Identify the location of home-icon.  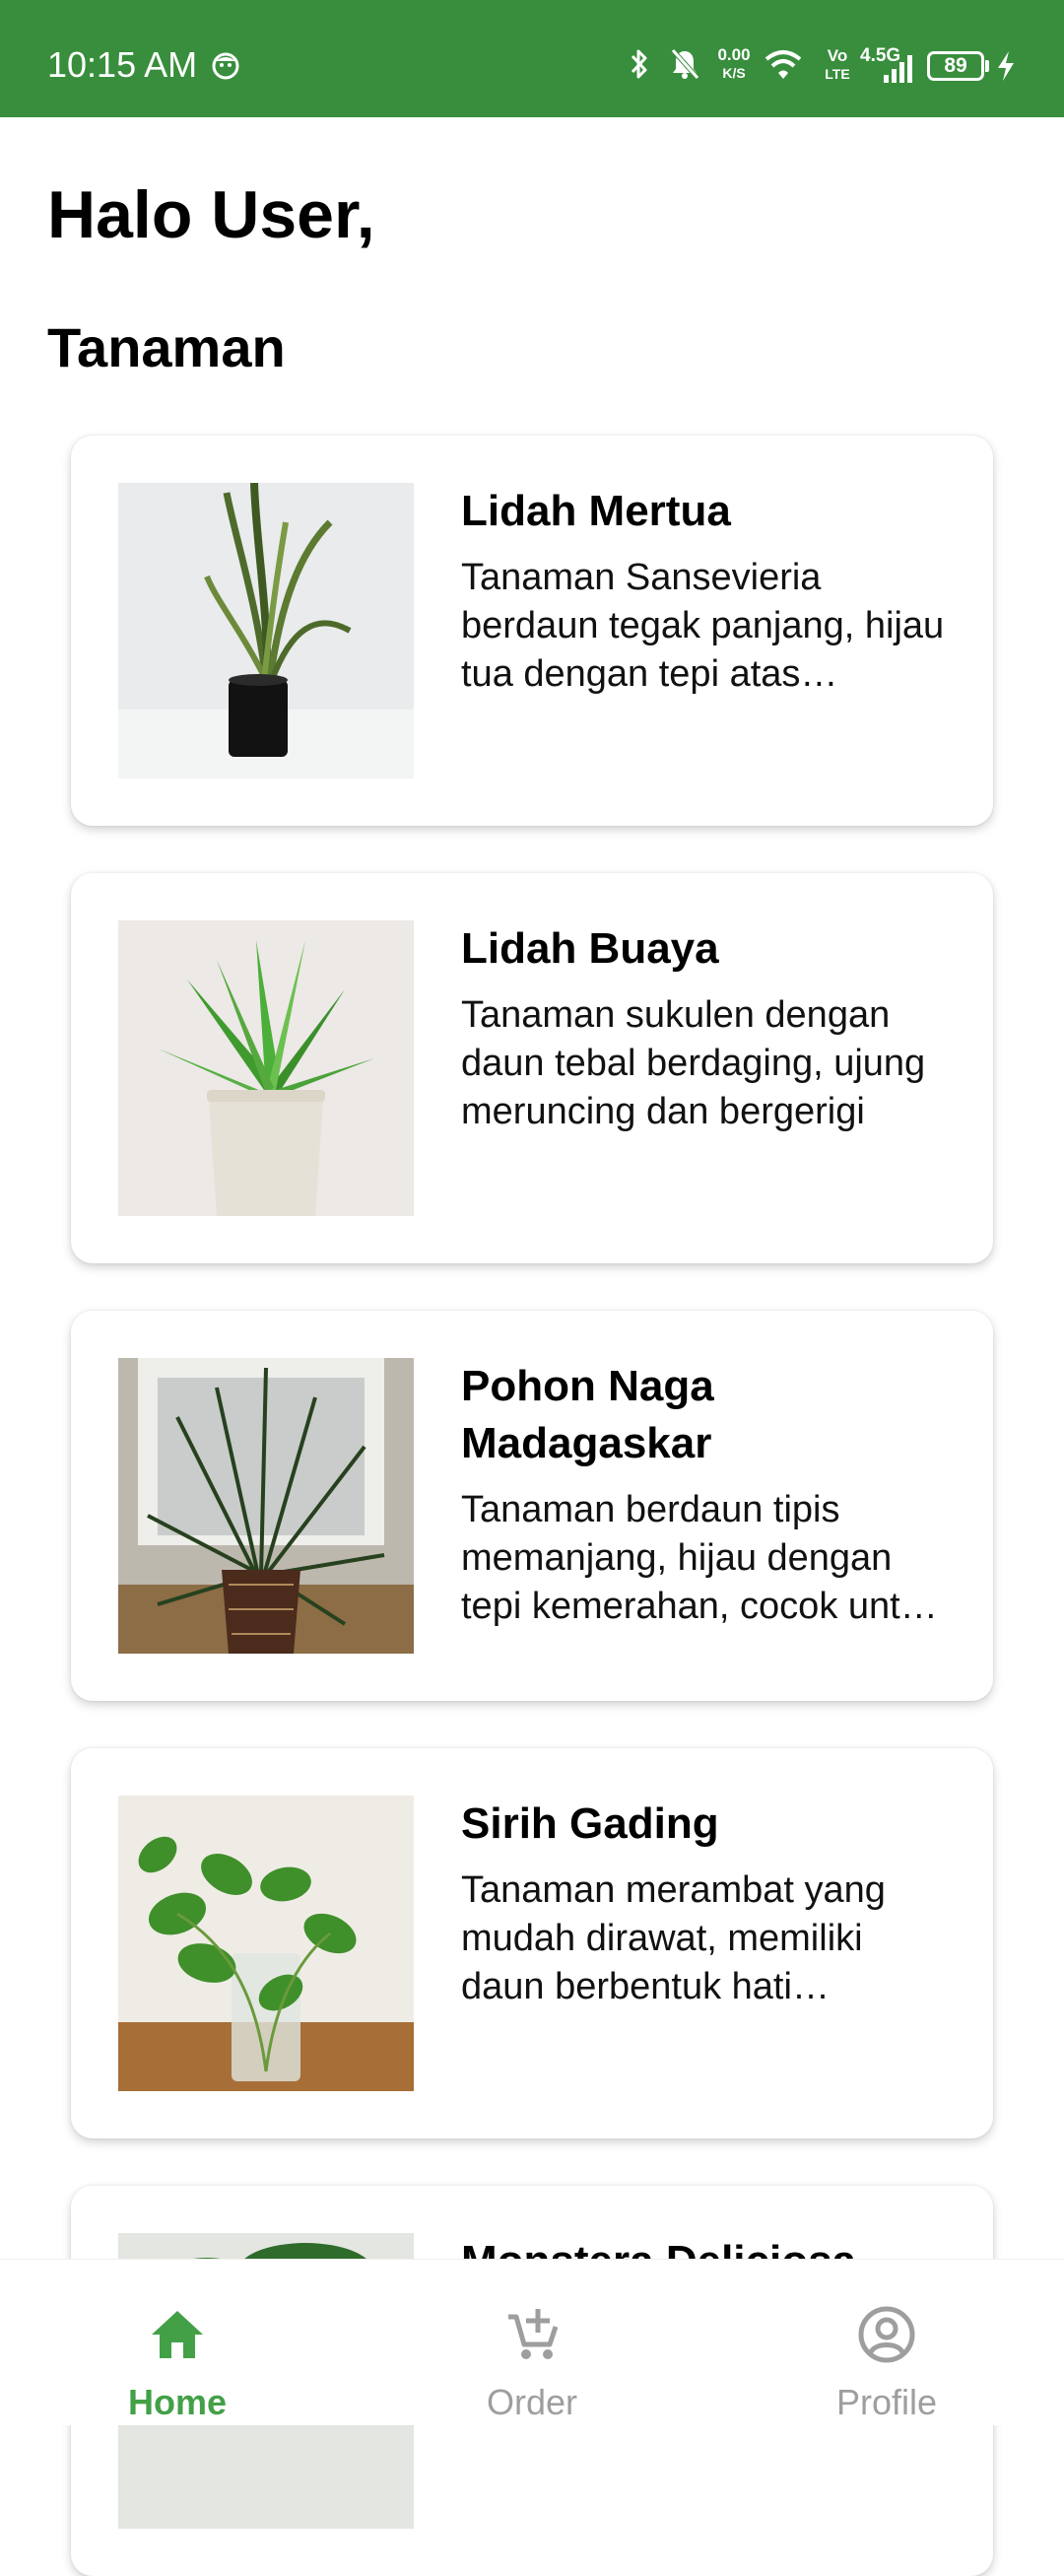
(177, 2334).